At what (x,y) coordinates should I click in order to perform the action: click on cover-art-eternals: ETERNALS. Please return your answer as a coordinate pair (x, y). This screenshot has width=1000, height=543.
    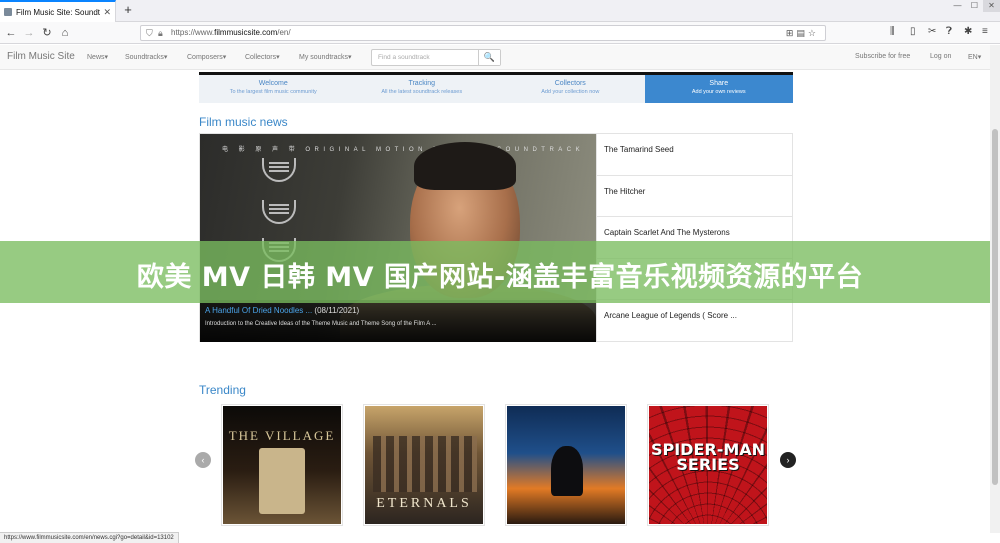
    Looking at the image, I should click on (424, 465).